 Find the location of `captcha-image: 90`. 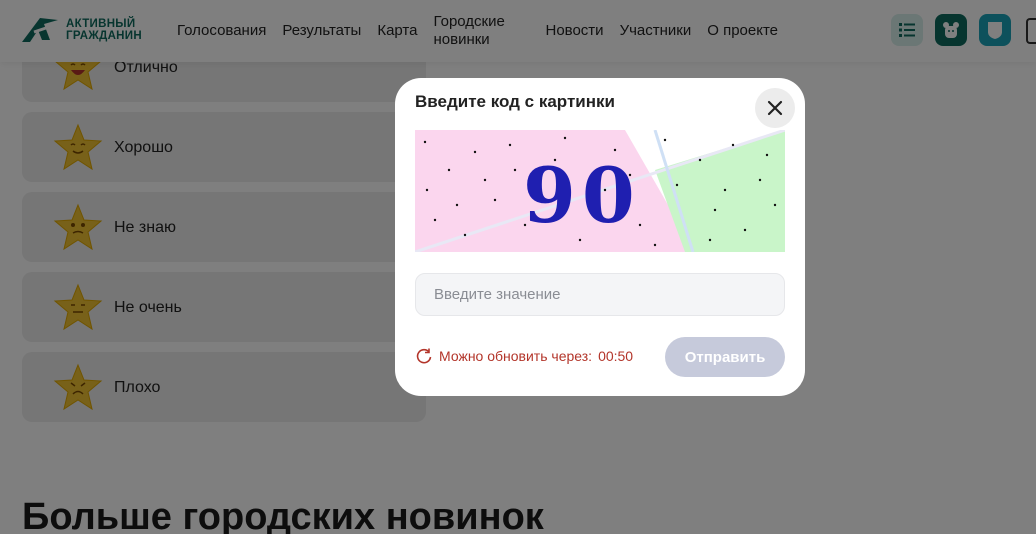

captcha-image: 90 is located at coordinates (600, 191).